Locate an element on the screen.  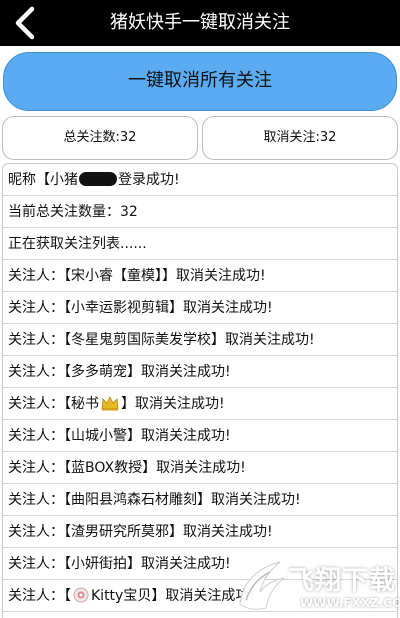
log-entry: 关注人：【山城小警】取消关注成功! is located at coordinates (200, 436).